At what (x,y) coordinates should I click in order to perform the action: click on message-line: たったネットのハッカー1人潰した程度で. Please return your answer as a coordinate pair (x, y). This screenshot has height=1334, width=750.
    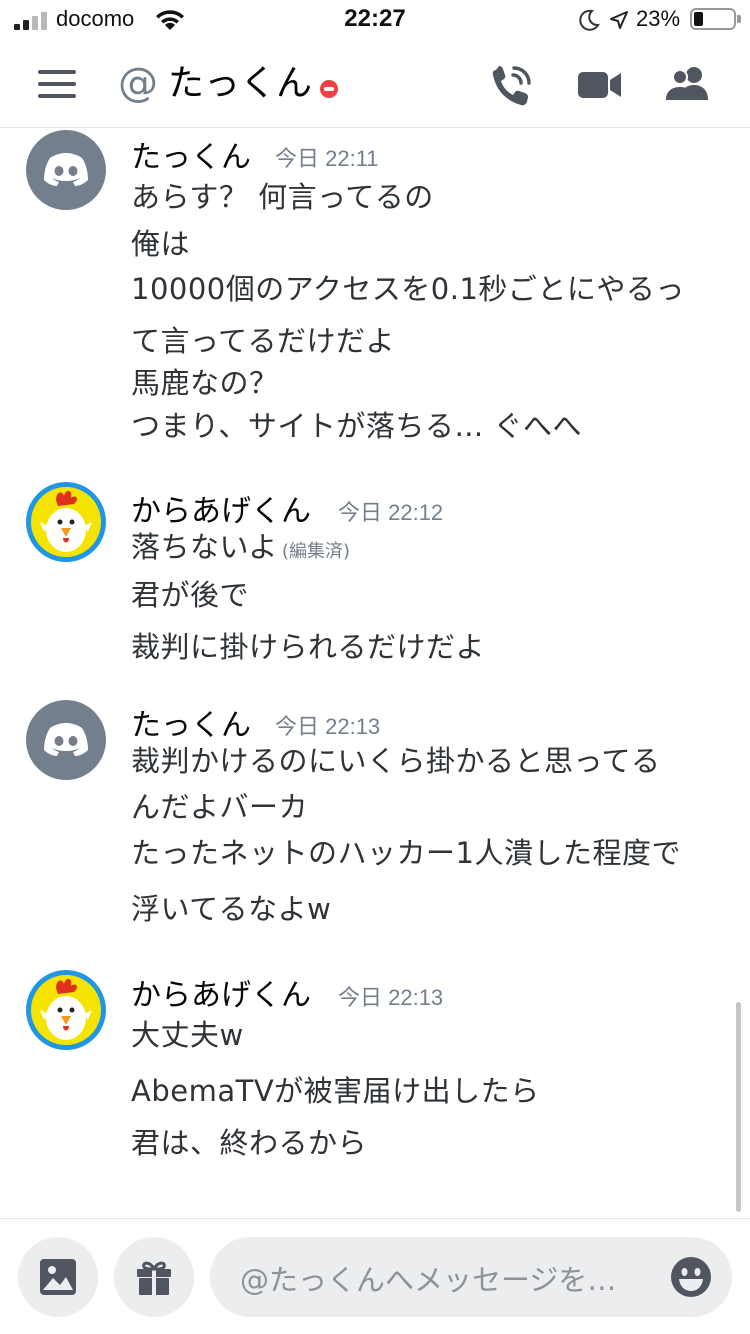
    Looking at the image, I should click on (406, 853).